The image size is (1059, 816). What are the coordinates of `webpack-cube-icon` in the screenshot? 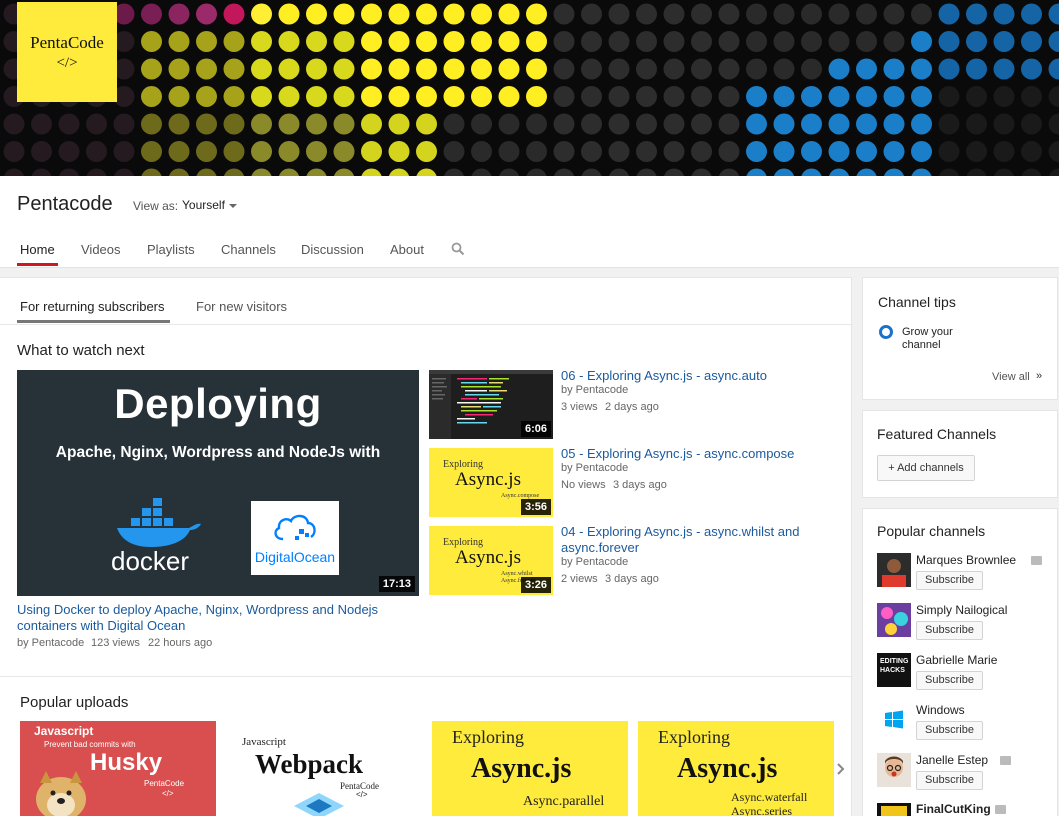 It's located at (319, 804).